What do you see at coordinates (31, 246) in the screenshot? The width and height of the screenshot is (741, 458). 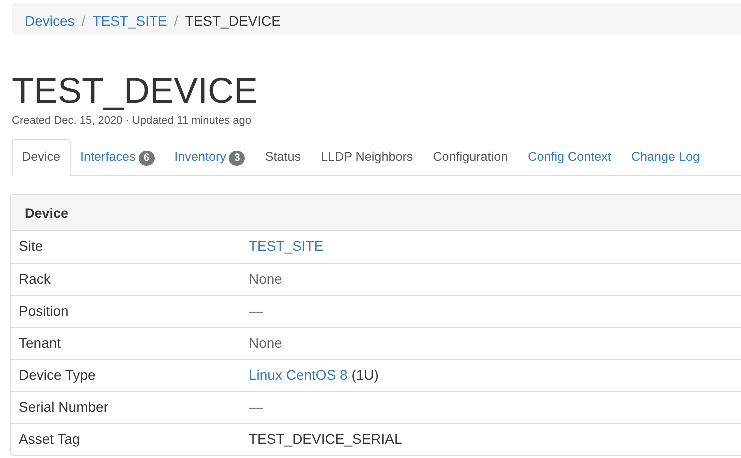 I see `field-label: Site` at bounding box center [31, 246].